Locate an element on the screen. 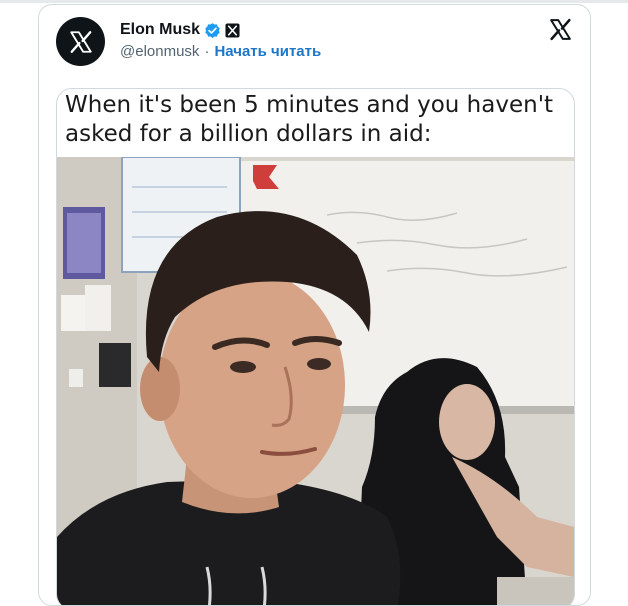 This screenshot has width=628, height=606. follow-button: Начать читать is located at coordinates (267, 51).